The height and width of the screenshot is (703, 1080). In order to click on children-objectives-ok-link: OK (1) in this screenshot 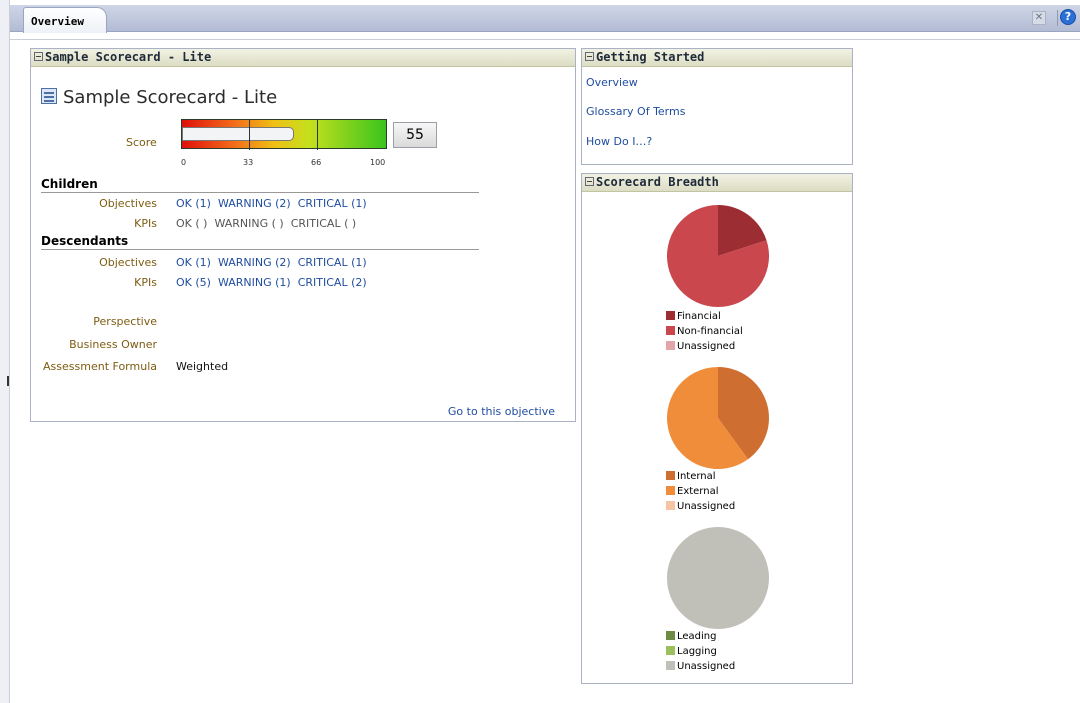, I will do `click(193, 203)`.